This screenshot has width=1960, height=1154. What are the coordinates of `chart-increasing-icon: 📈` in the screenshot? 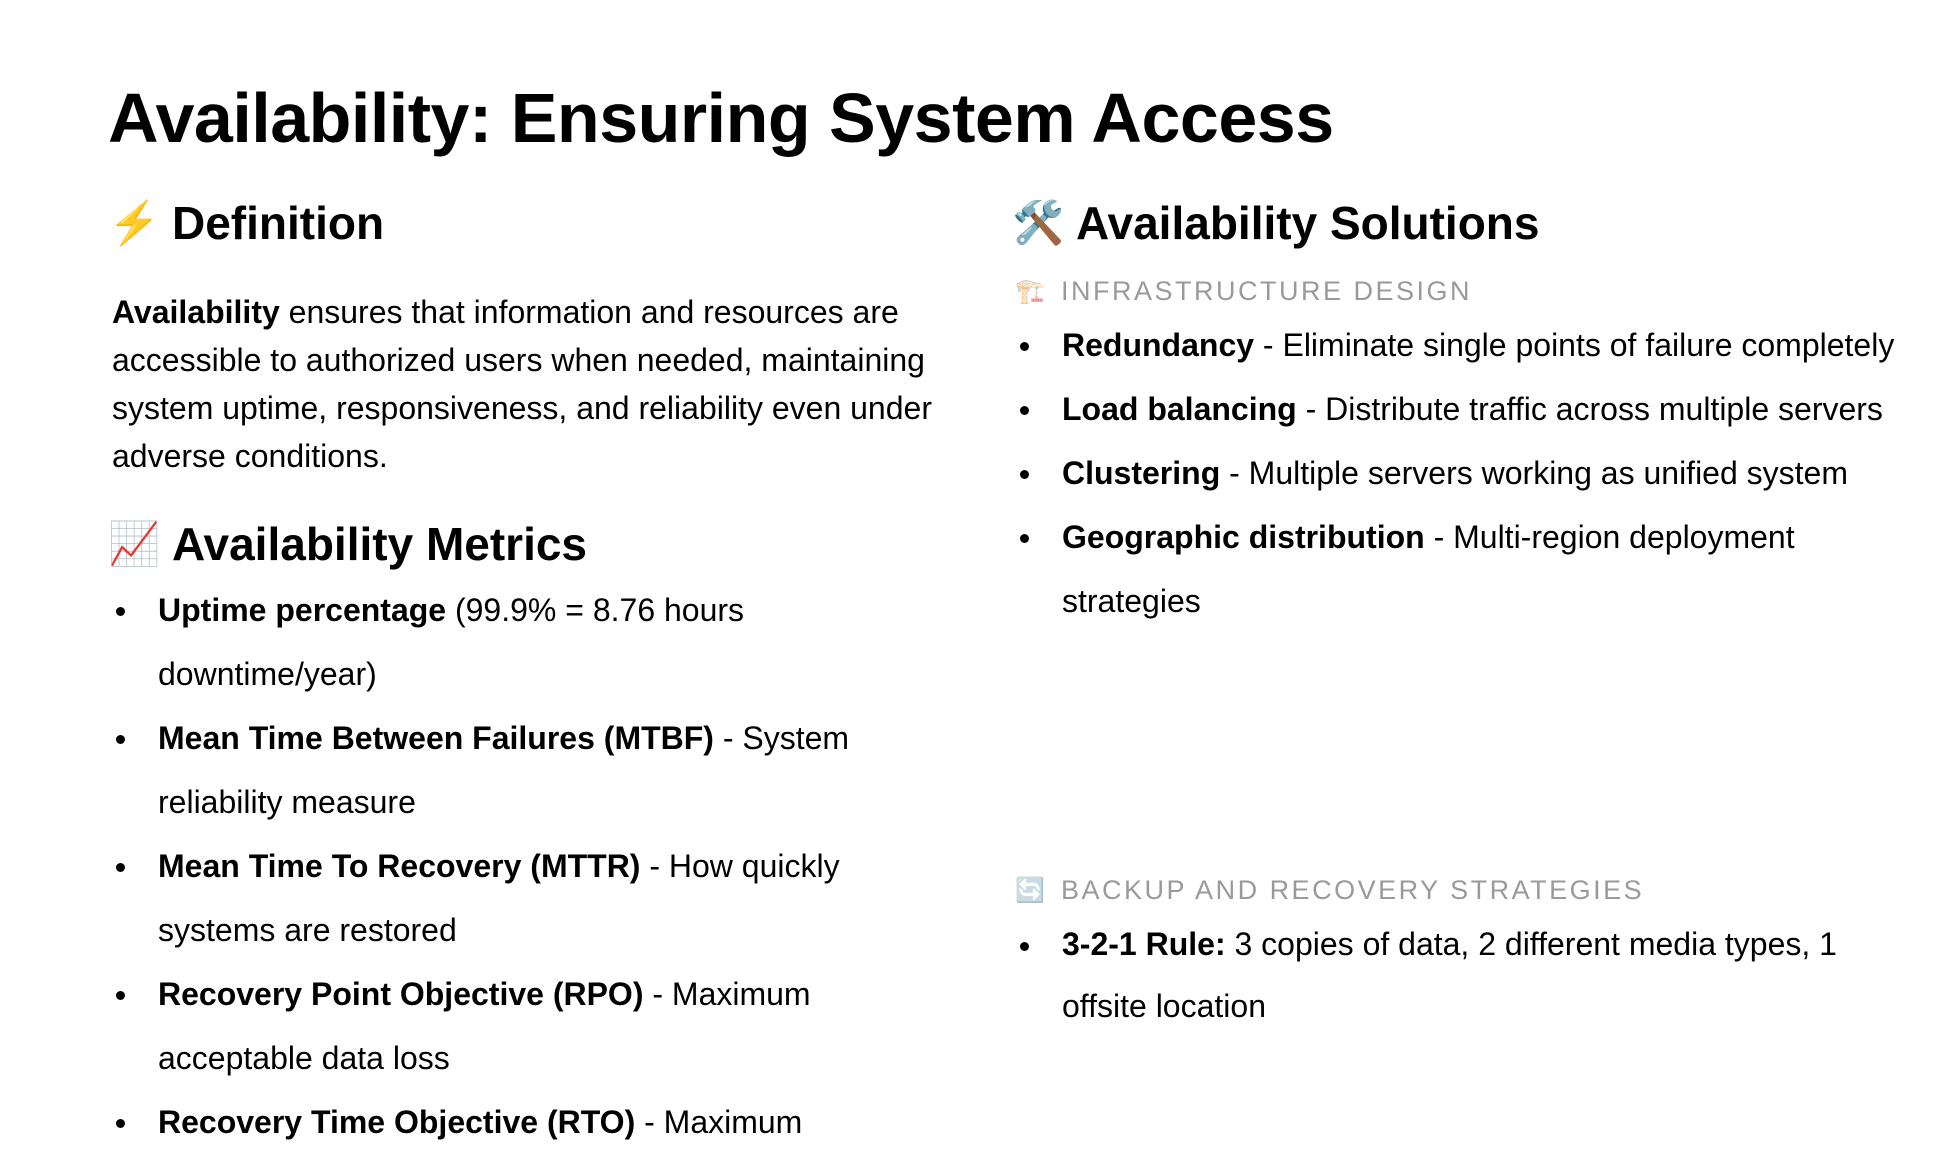 It's located at (134, 543).